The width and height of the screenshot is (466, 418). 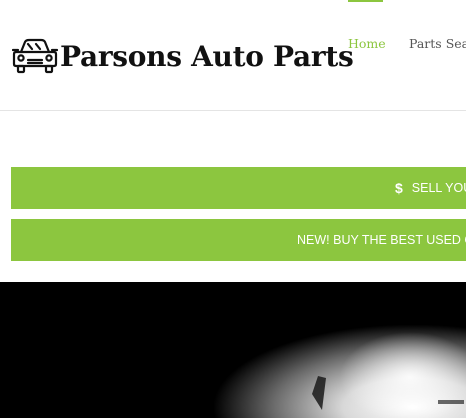 What do you see at coordinates (238, 240) in the screenshot?
I see `buy-used-banner-button: NEW! BUY THE BEST USED C` at bounding box center [238, 240].